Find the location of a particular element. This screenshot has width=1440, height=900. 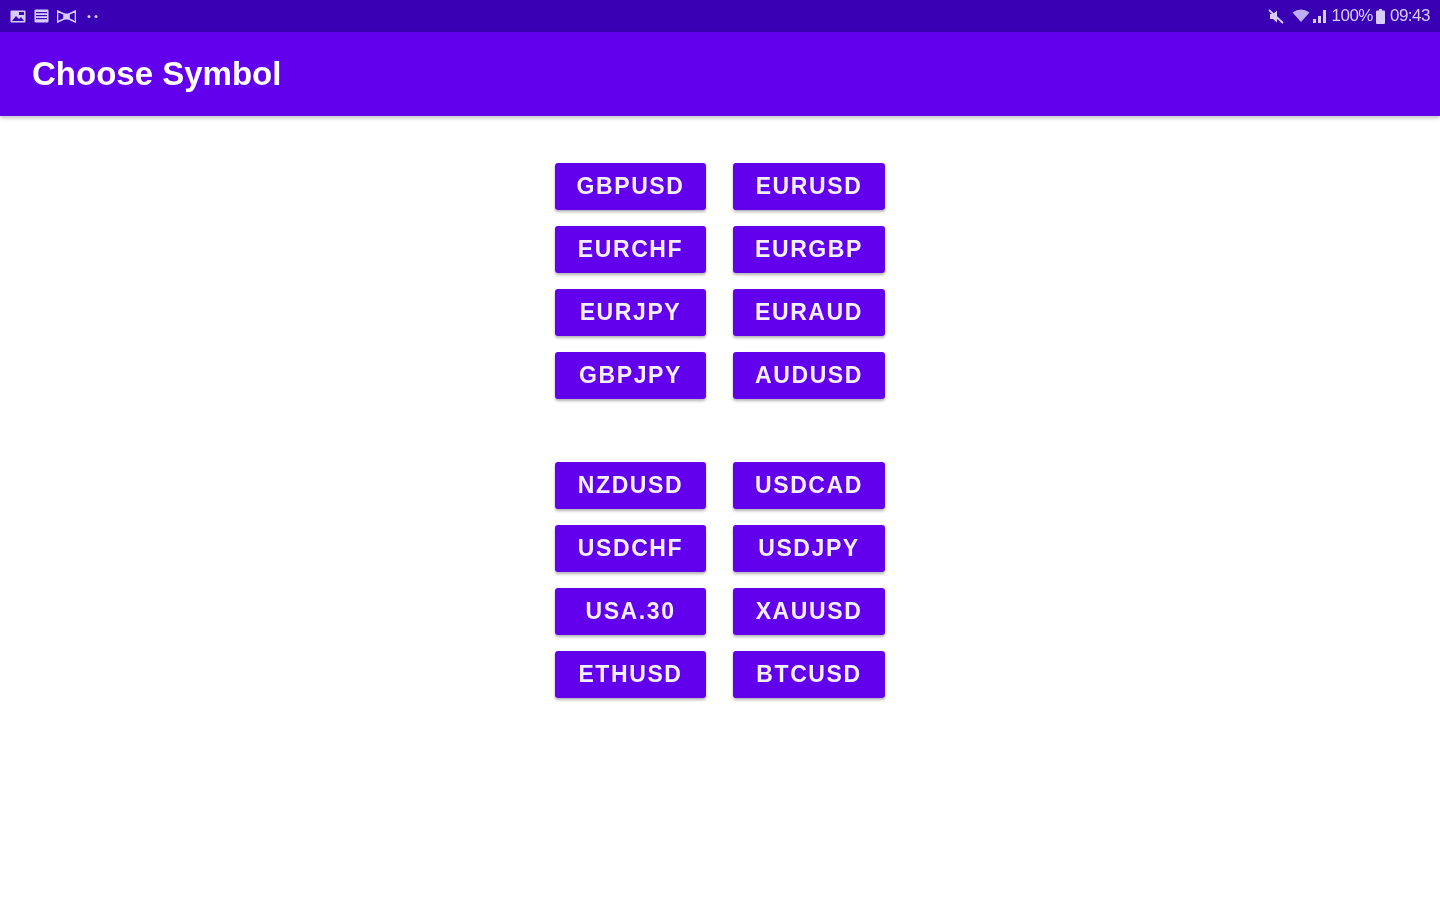

more-dots-icon is located at coordinates (93, 16).